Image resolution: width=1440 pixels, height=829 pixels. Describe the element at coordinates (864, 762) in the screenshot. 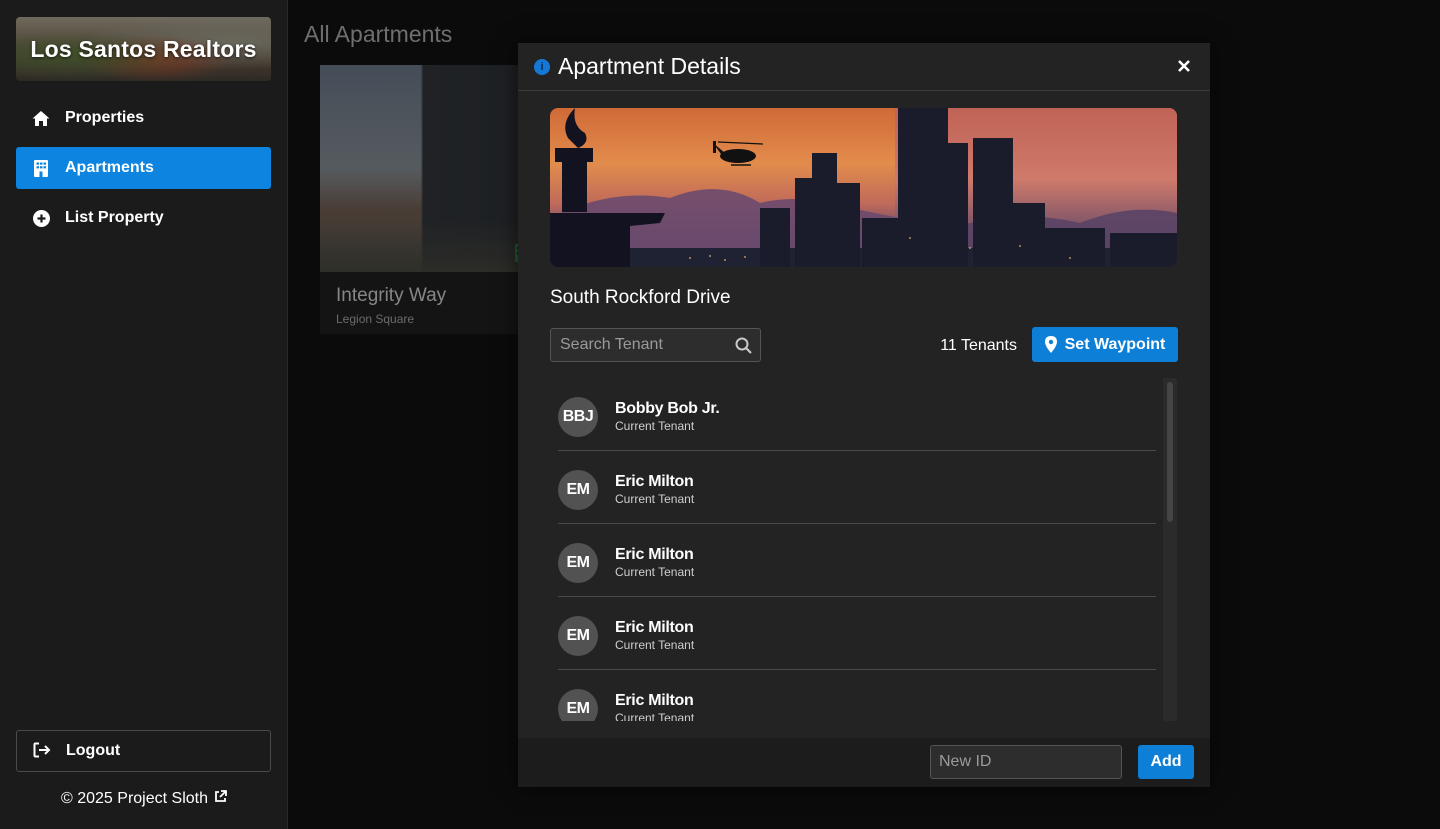

I see `modal-footer: Add` at that location.